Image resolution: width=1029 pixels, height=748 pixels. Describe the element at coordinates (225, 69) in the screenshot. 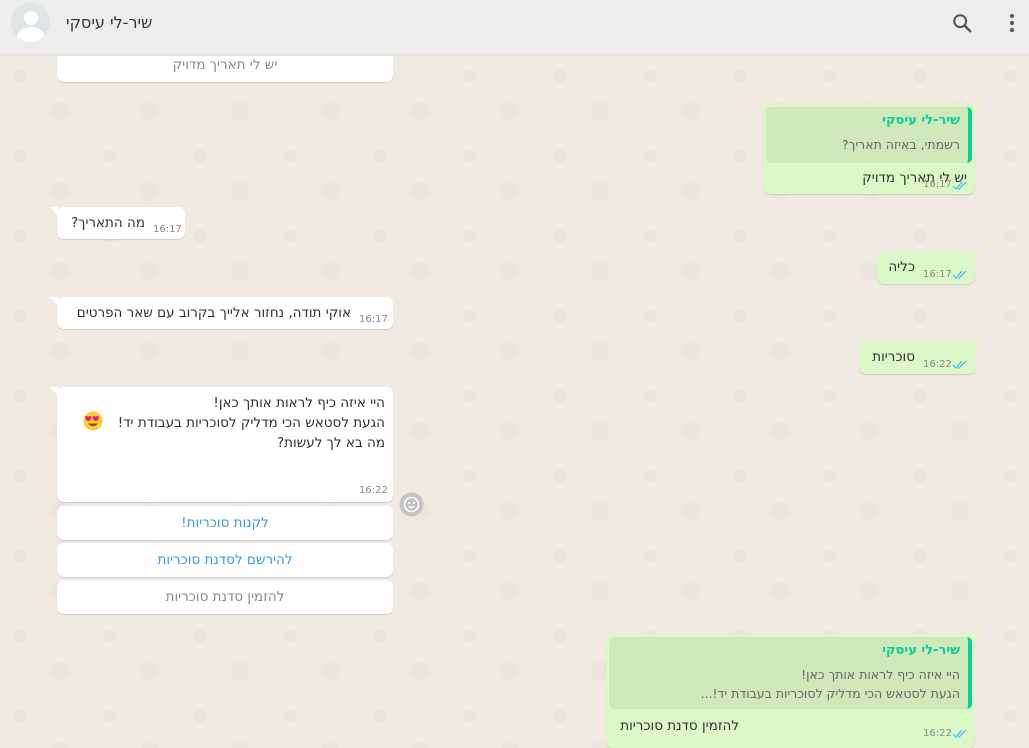

I see `quick-reply-button: יש לי תאריך מדויק` at that location.